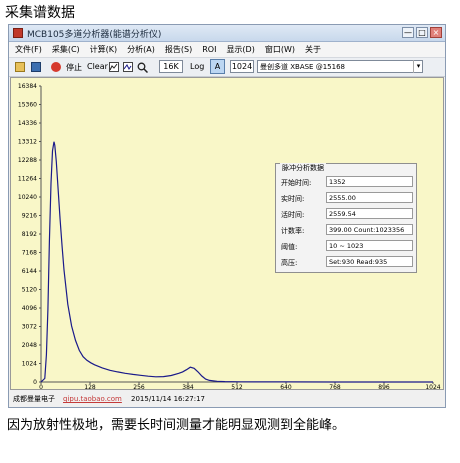 The width and height of the screenshot is (460, 463). I want to click on x-tick-label: 512, so click(237, 386).